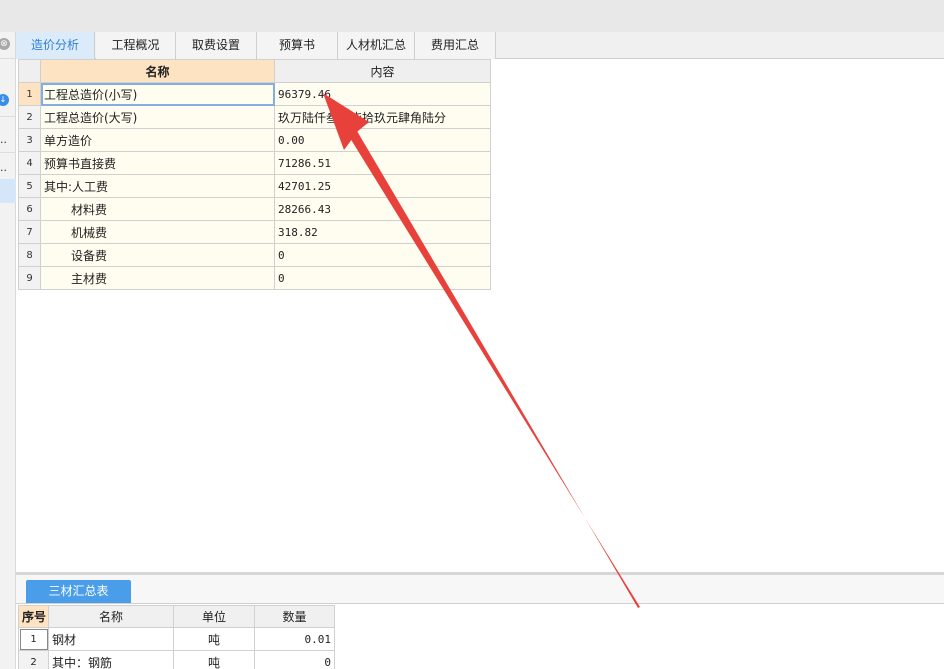 The image size is (944, 669). I want to click on download-icon: ↓, so click(4, 100).